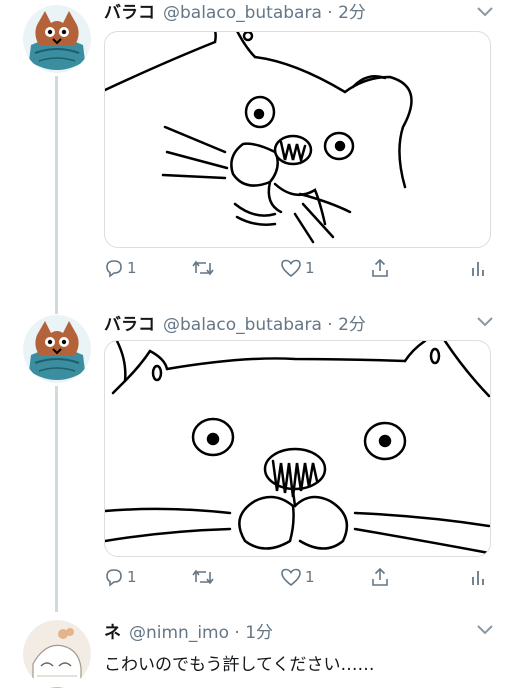 The image size is (513, 688). I want to click on avatar-illustration-image, so click(57, 654).